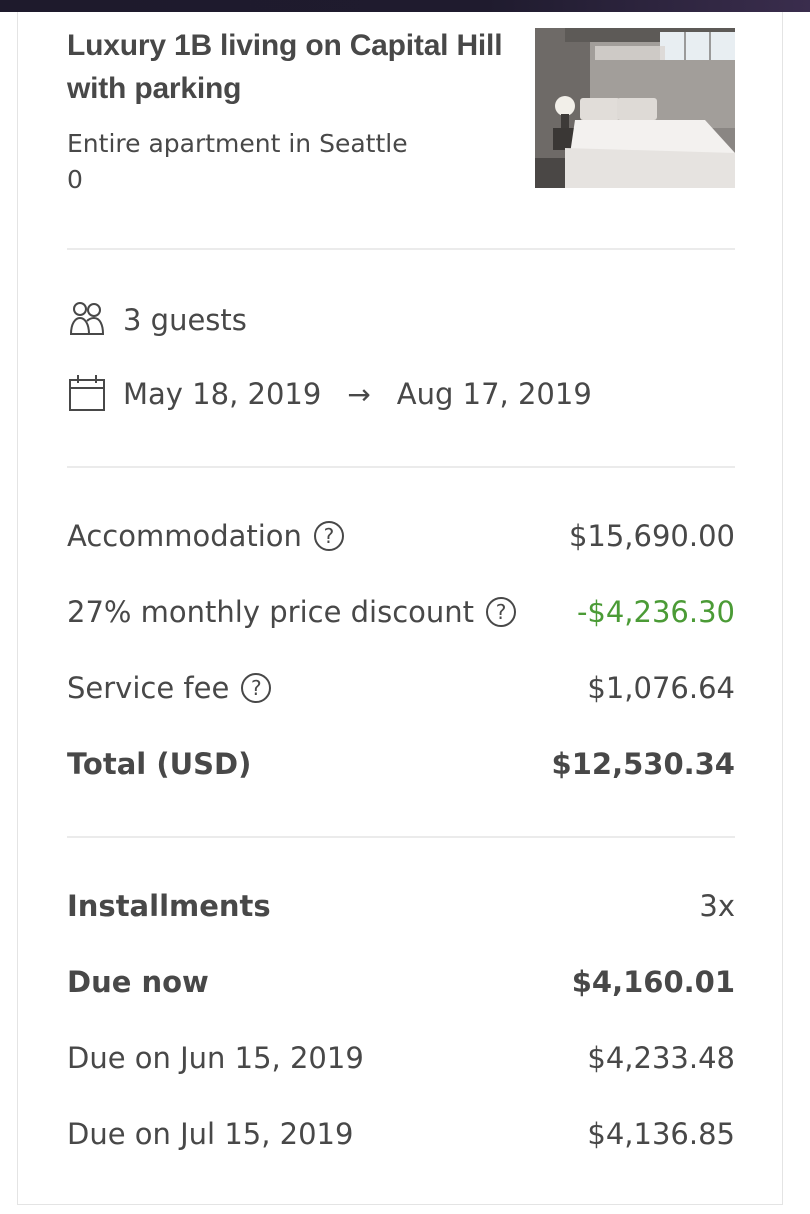  What do you see at coordinates (148, 688) in the screenshot?
I see `service-fee-label: Service fee` at bounding box center [148, 688].